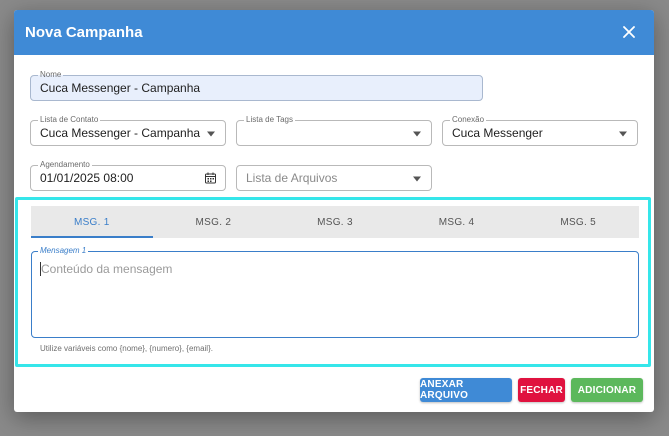  I want to click on nome-value: Cuca Messenger - Campanha, so click(120, 88).